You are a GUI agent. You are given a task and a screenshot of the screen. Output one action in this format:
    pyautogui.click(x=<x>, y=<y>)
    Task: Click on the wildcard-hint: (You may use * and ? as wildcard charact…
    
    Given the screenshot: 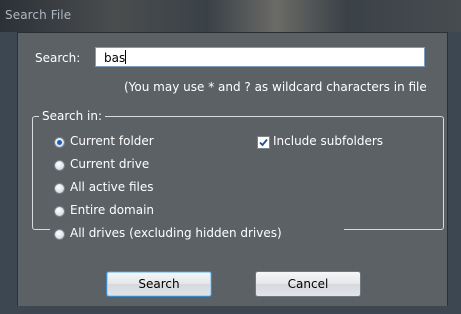 What is the action you would take?
    pyautogui.click(x=275, y=87)
    